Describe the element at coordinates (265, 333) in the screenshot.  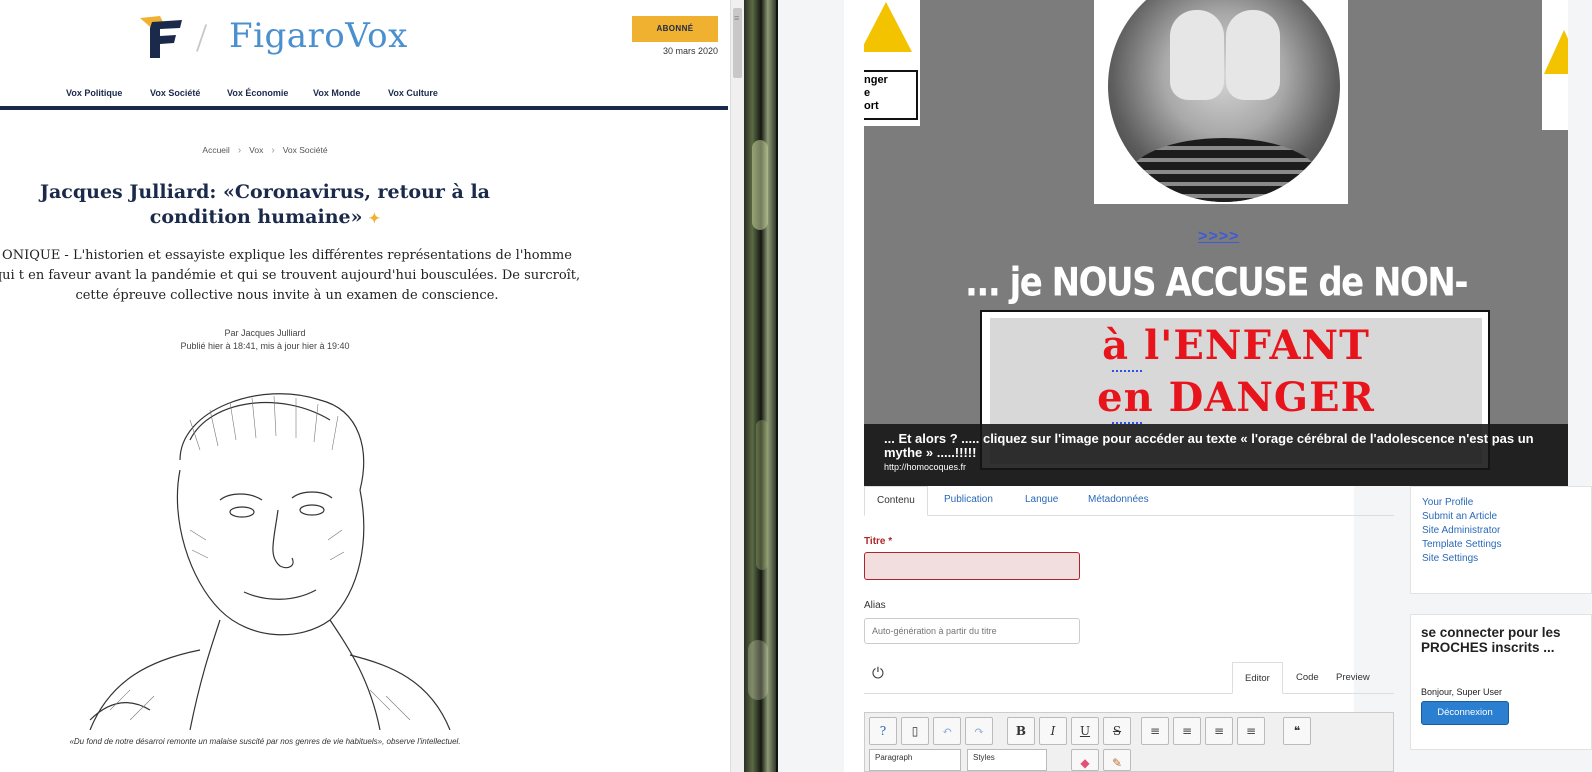
I see `author-name: Par Jacques Julliard` at that location.